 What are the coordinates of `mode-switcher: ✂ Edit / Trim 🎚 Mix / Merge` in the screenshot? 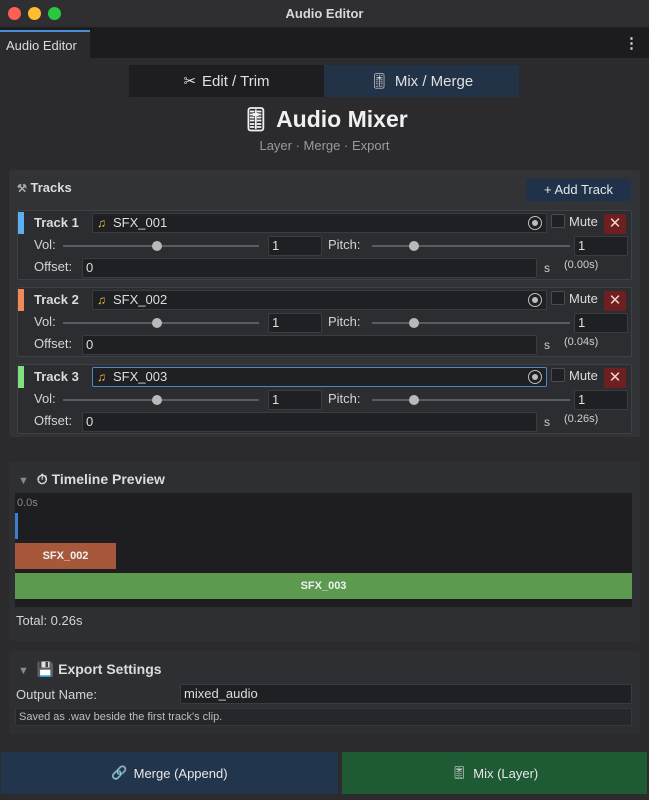 It's located at (324, 81).